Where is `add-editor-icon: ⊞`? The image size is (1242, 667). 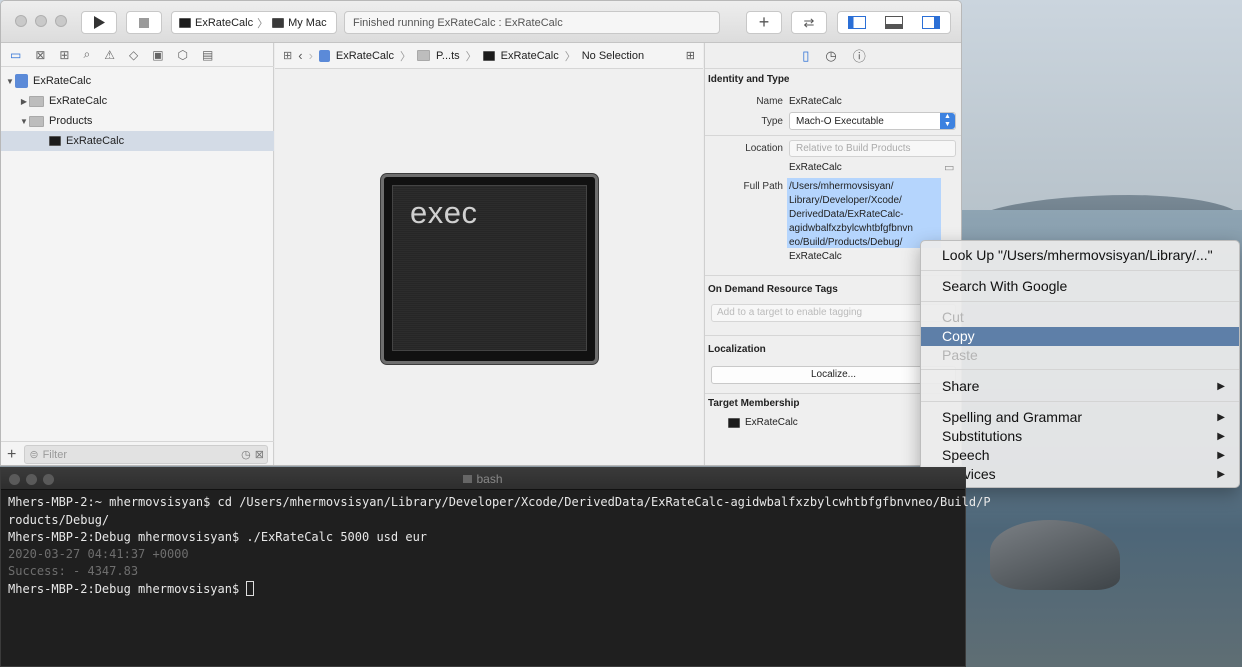
add-editor-icon: ⊞ is located at coordinates (690, 55).